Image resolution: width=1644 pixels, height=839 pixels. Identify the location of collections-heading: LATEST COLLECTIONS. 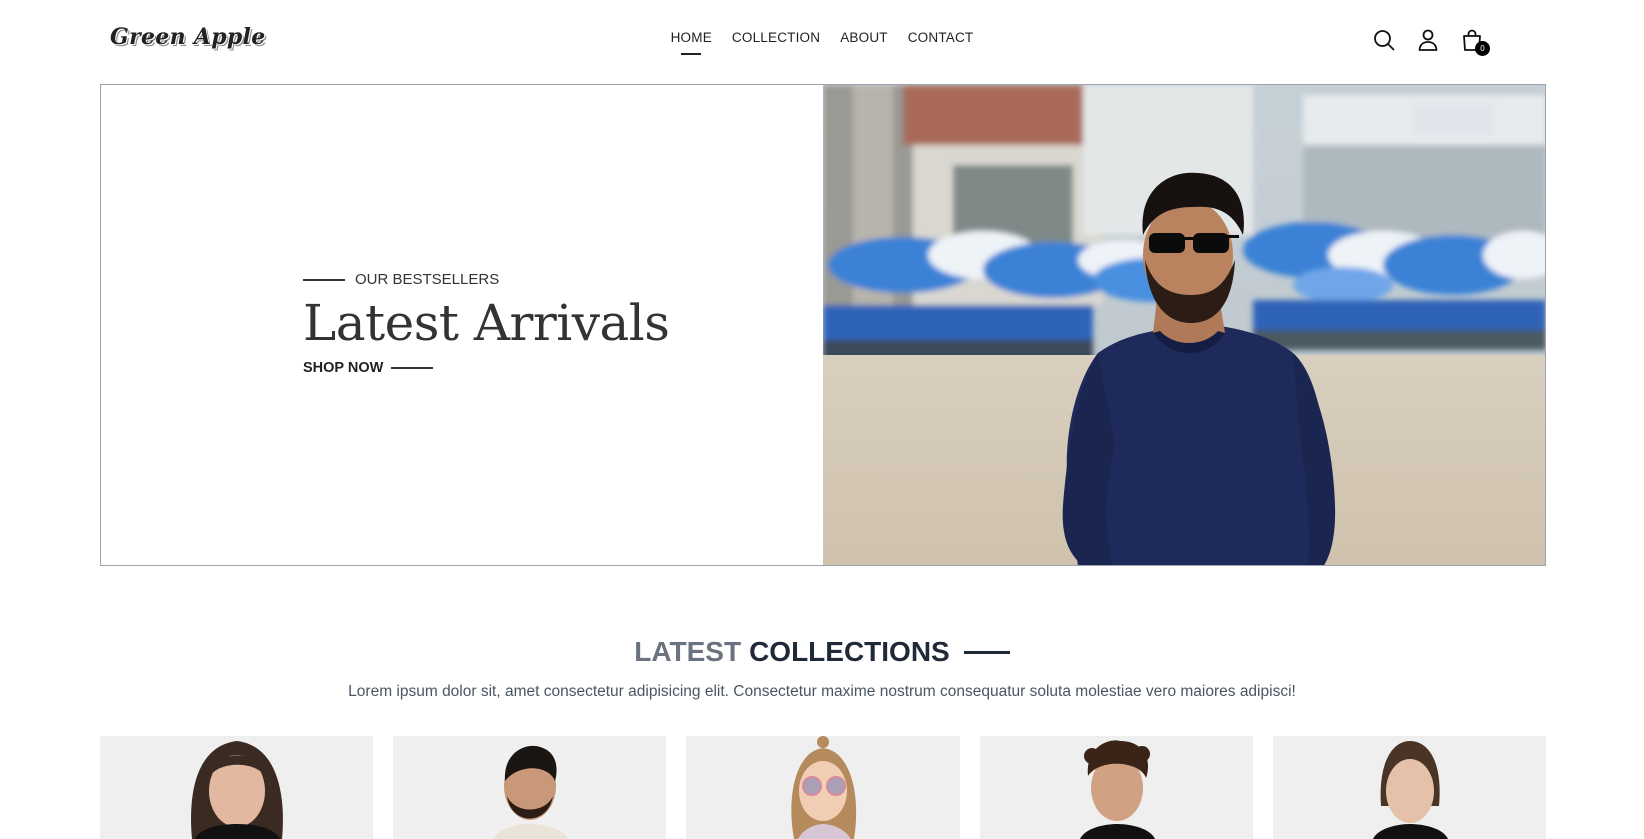
(822, 652).